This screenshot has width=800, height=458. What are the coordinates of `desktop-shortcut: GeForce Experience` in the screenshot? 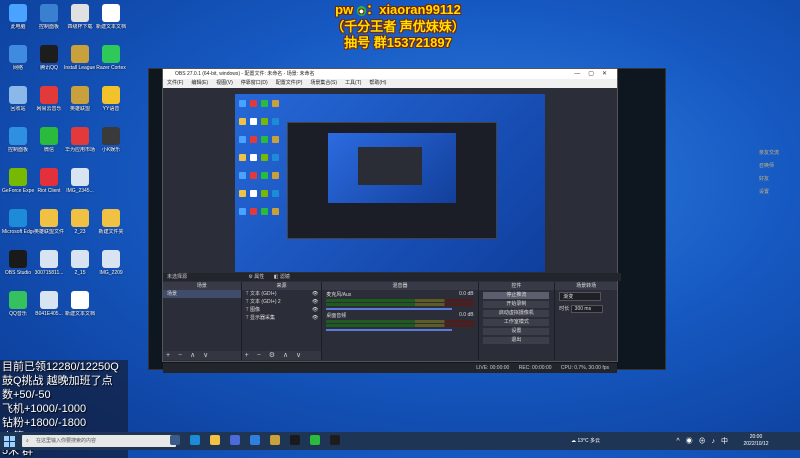 It's located at (18, 181).